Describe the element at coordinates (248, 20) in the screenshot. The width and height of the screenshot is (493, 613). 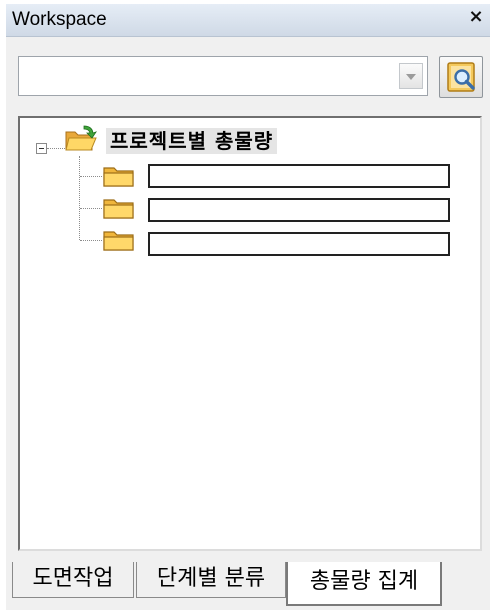
I see `title-bar: Workspace ×` at that location.